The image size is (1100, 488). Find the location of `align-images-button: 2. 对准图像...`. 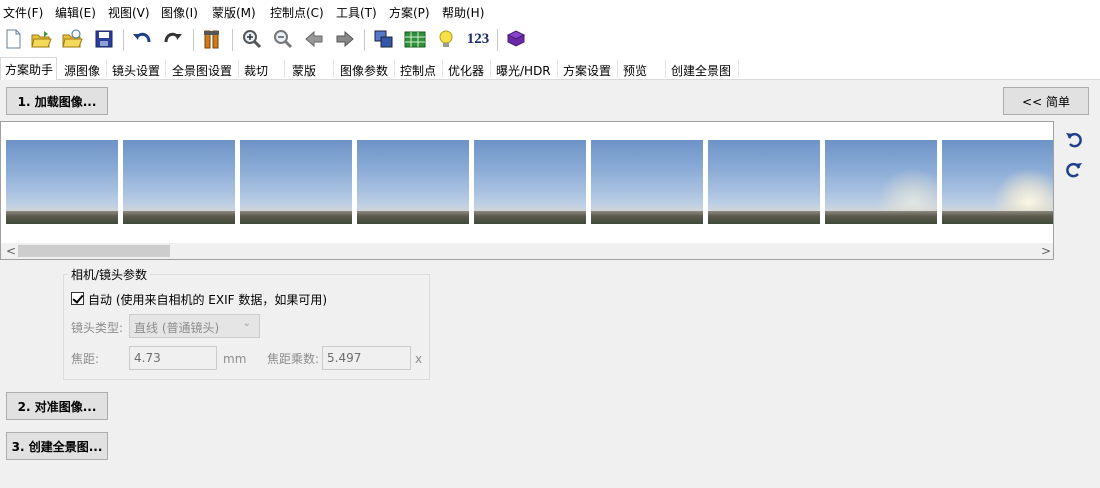

align-images-button: 2. 对准图像... is located at coordinates (57, 406).